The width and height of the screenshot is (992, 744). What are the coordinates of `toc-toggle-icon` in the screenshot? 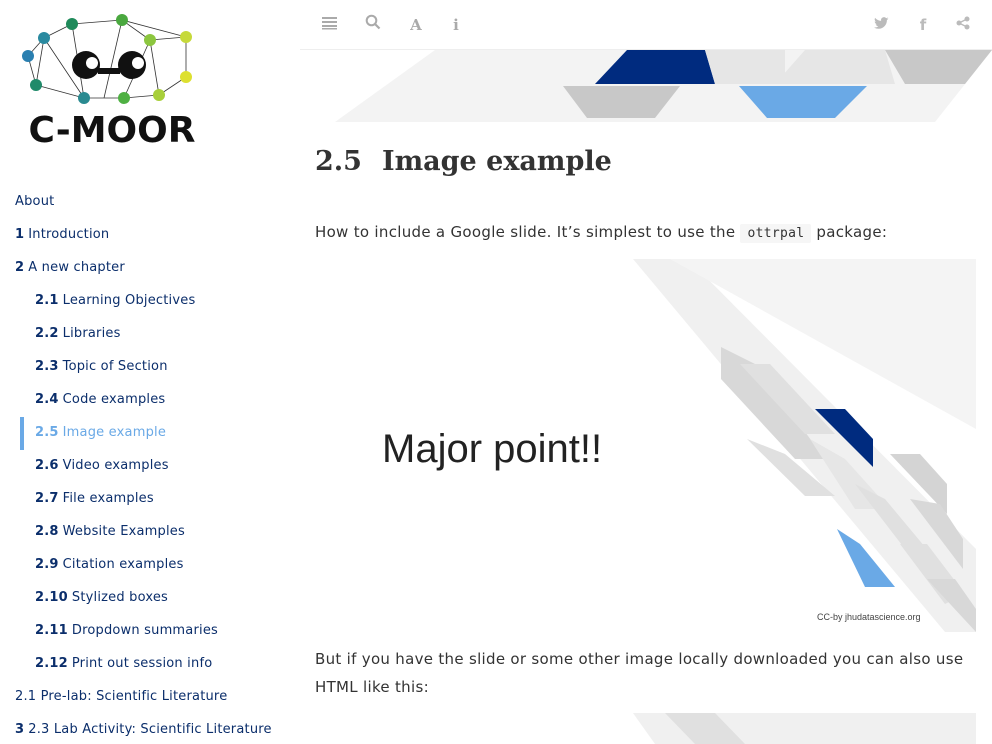 It's located at (330, 25).